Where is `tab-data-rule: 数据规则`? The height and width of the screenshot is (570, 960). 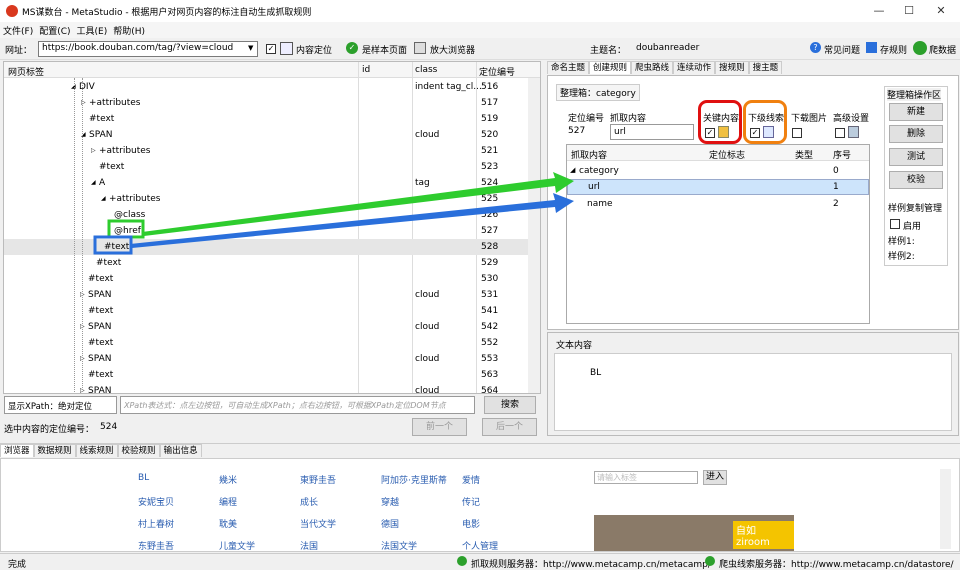 tab-data-rule: 数据规则 is located at coordinates (54, 450).